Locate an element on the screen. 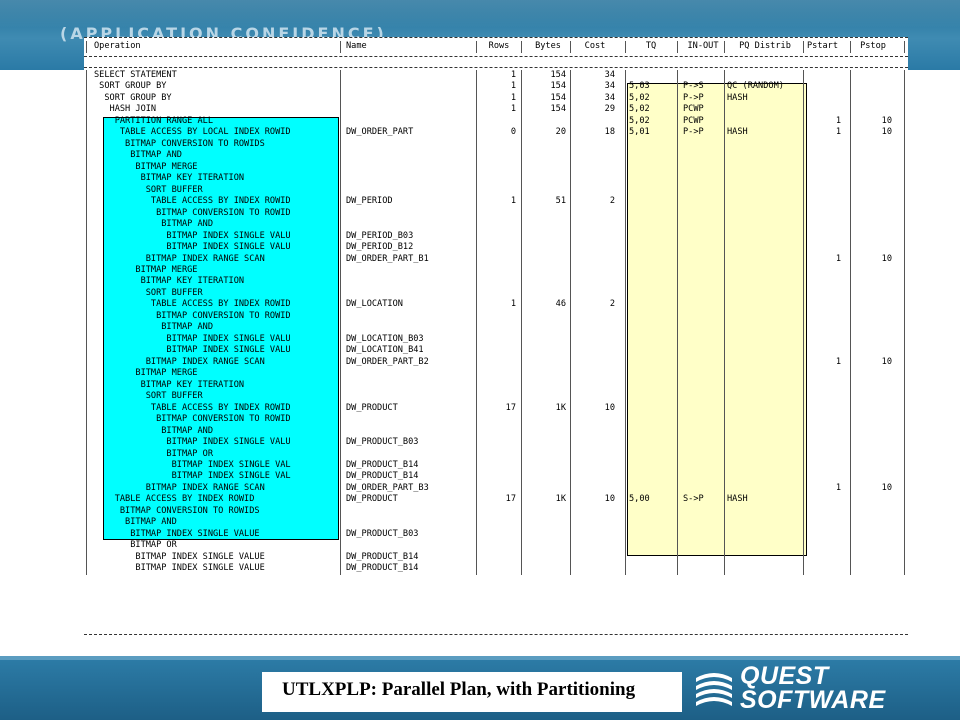 Image resolution: width=960 pixels, height=720 pixels. header-in-out: IN-OUT is located at coordinates (703, 46).